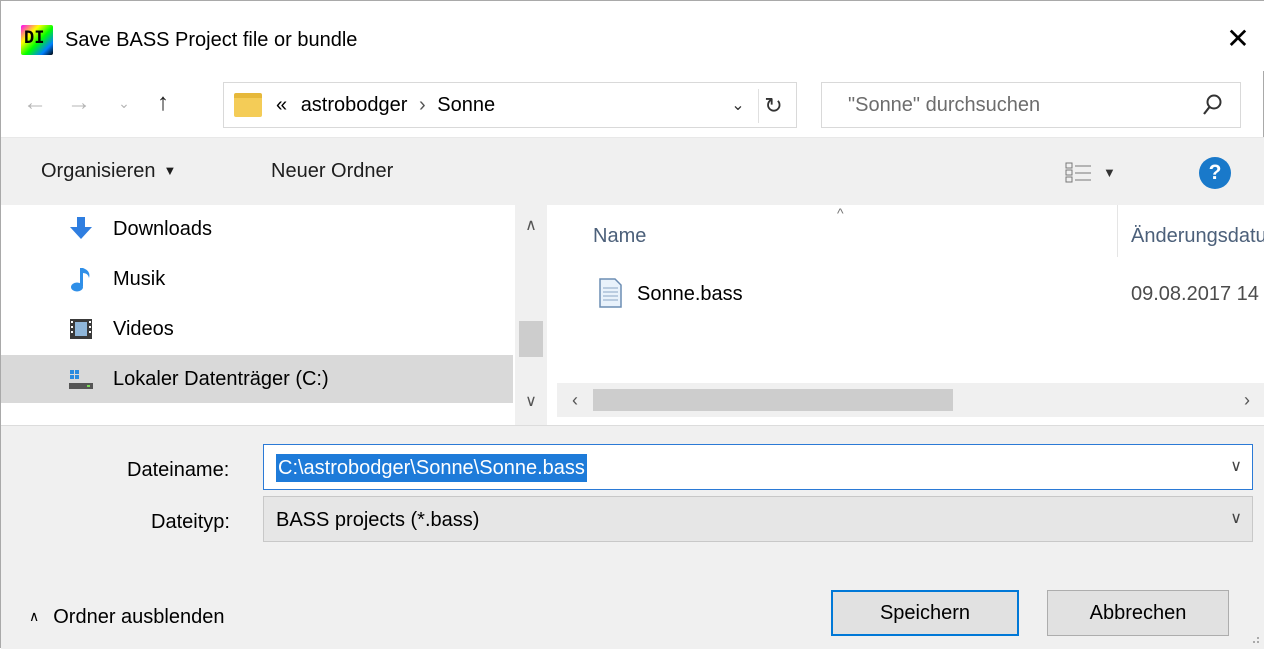 The image size is (1264, 649). I want to click on filename-dropdown-chevron-icon: ∨, so click(1236, 467).